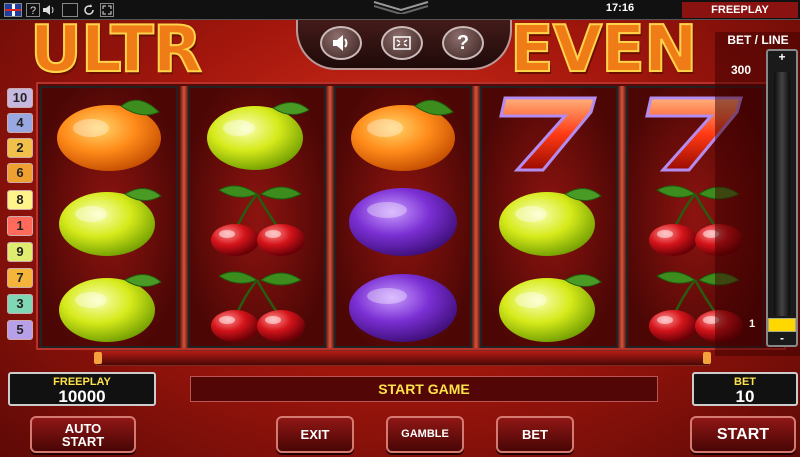 This screenshot has width=800, height=457. What do you see at coordinates (782, 194) in the screenshot?
I see `slider-groove` at bounding box center [782, 194].